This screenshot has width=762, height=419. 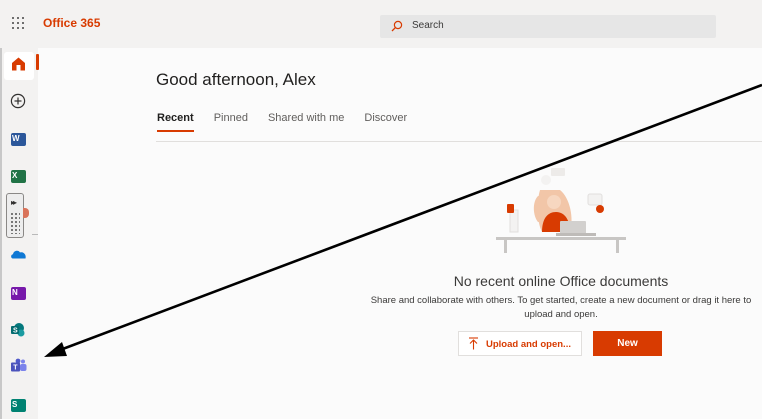 I want to click on search-placeholder: Search, so click(x=428, y=25).